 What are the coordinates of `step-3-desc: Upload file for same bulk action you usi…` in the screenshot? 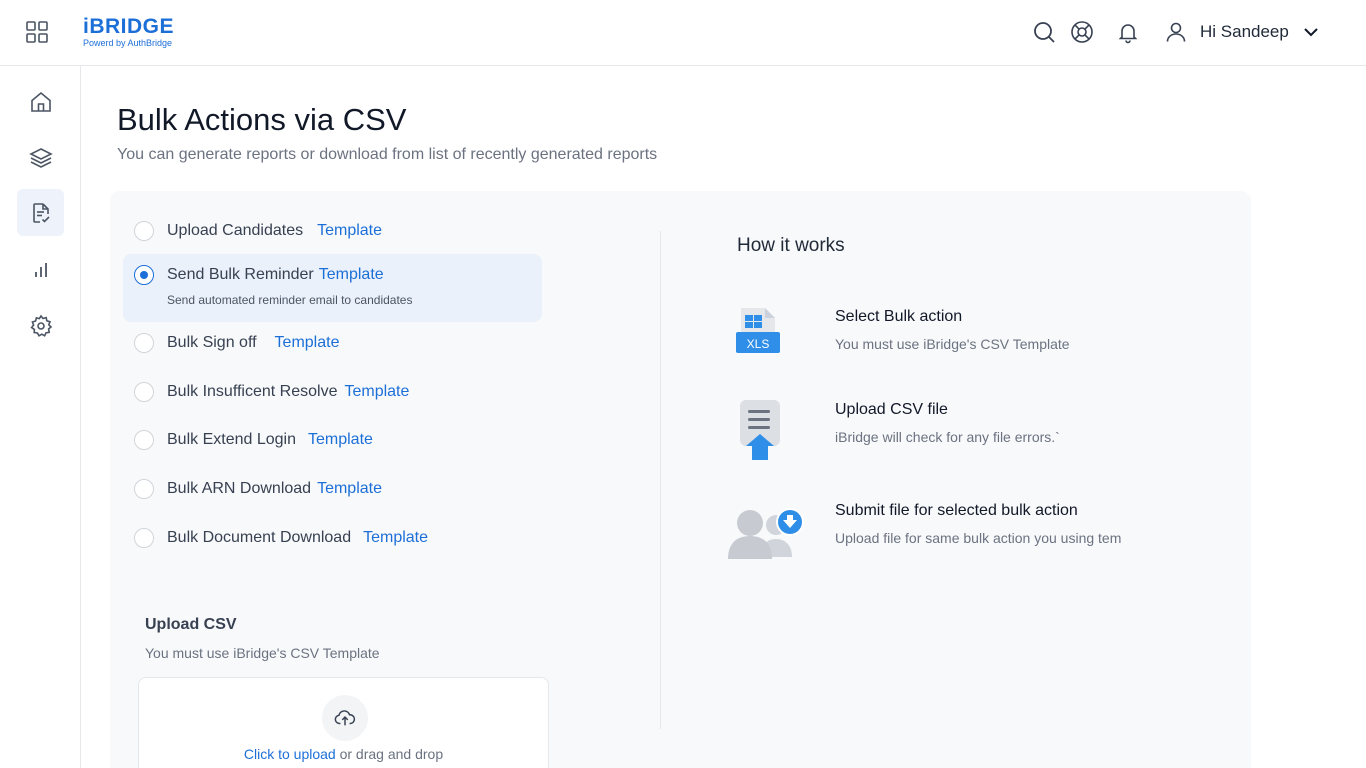 It's located at (978, 538).